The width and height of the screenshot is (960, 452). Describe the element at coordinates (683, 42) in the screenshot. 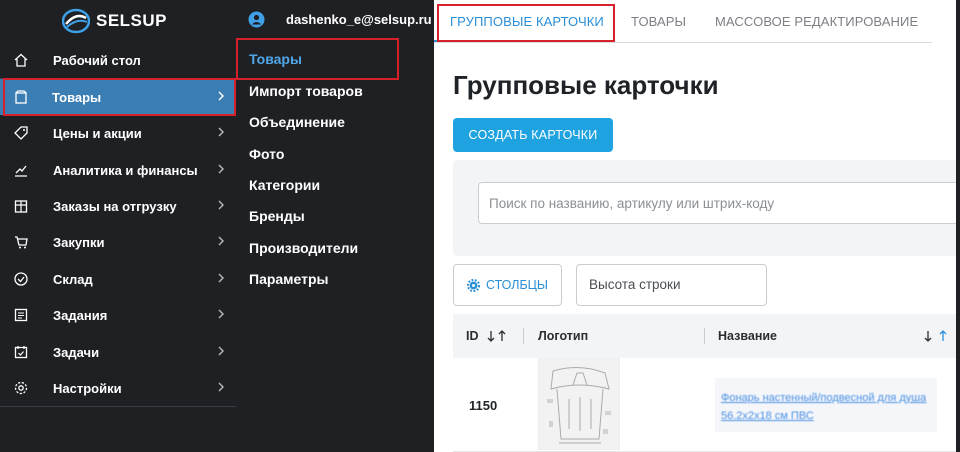

I see `tabs-divider` at that location.